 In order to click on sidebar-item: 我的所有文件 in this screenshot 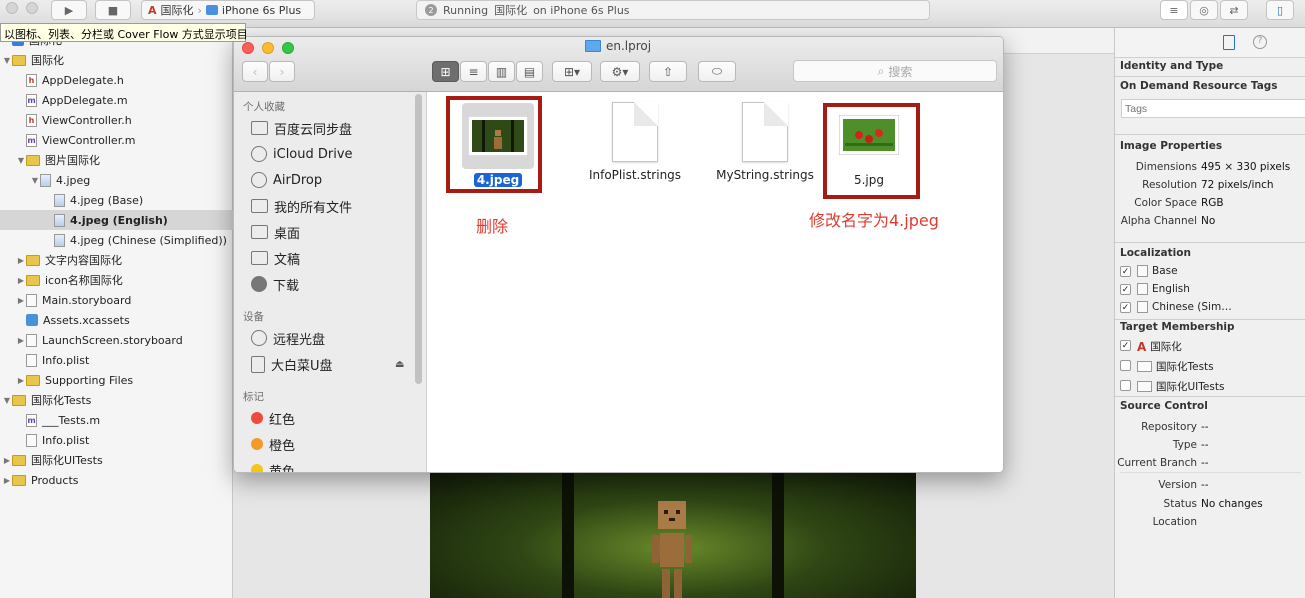, I will do `click(301, 206)`.